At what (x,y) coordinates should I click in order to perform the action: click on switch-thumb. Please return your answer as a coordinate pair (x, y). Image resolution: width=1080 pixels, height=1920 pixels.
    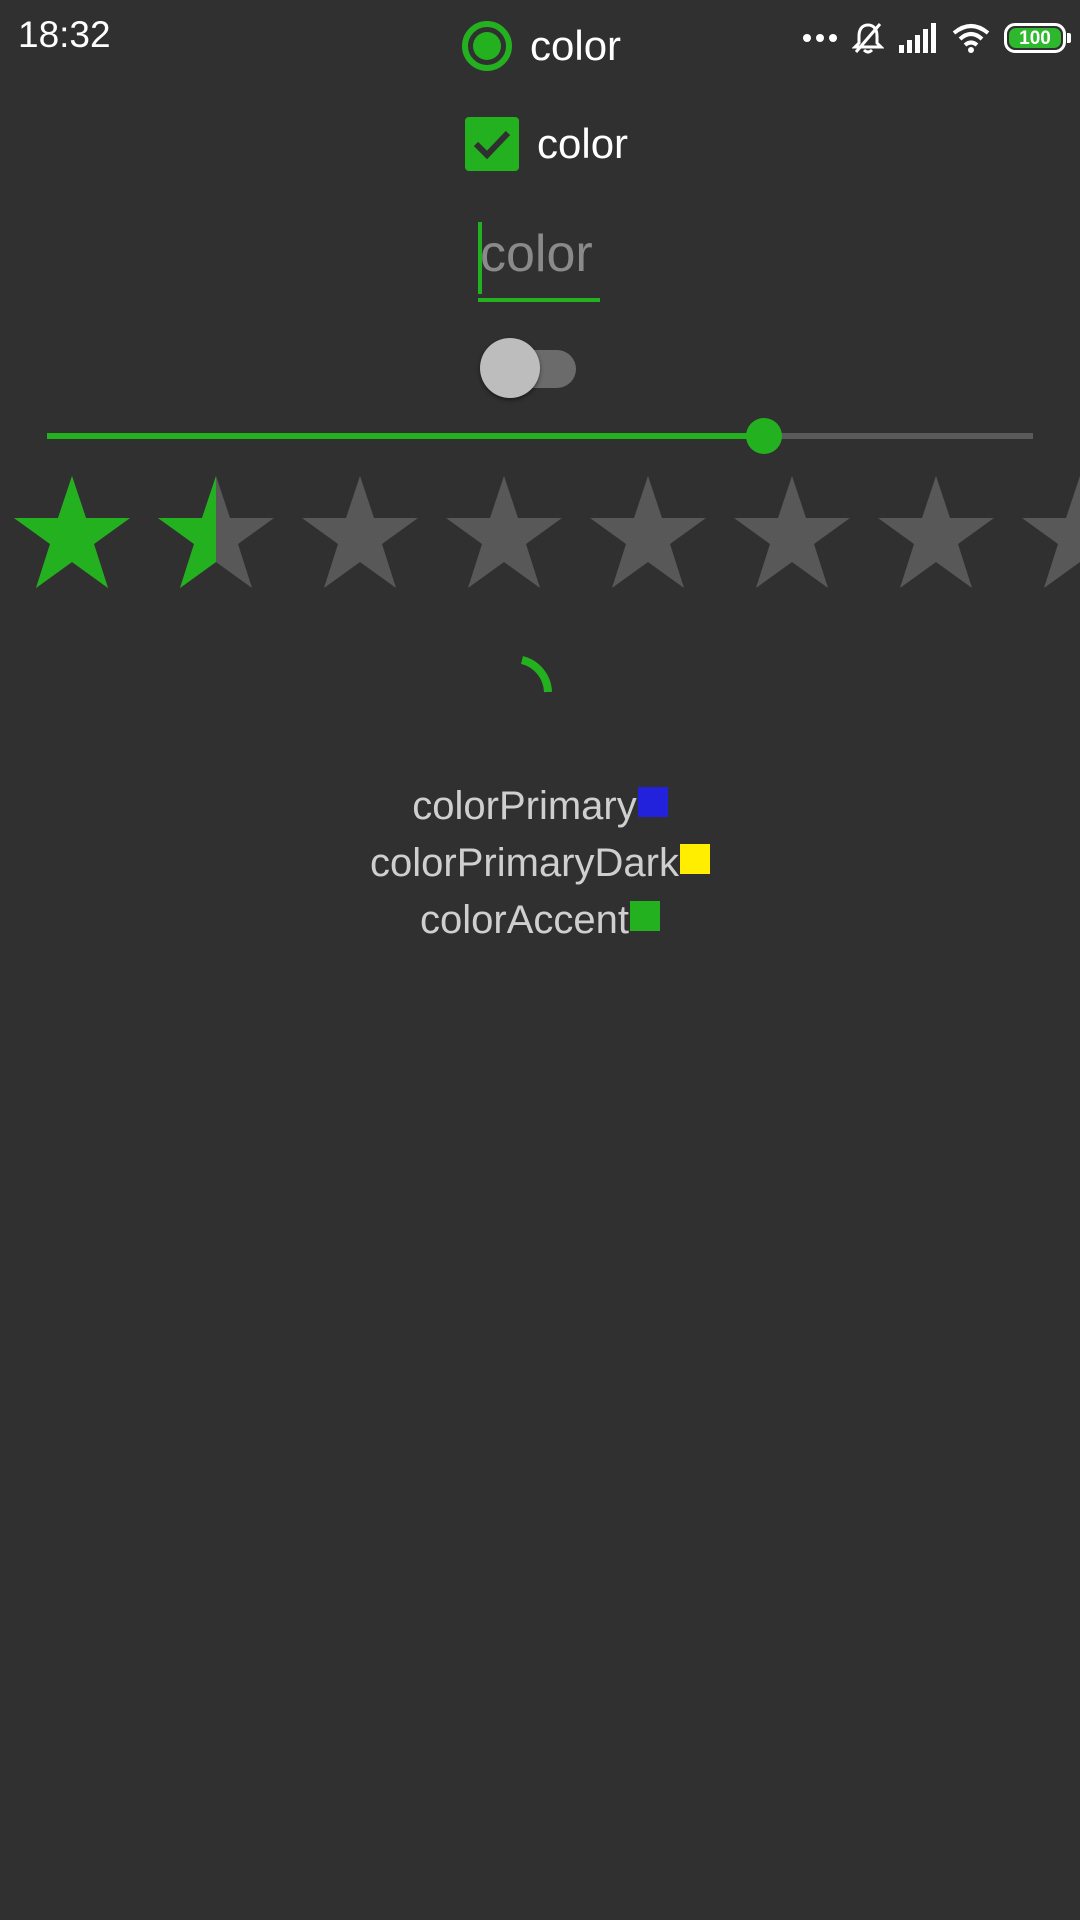
    Looking at the image, I should click on (510, 368).